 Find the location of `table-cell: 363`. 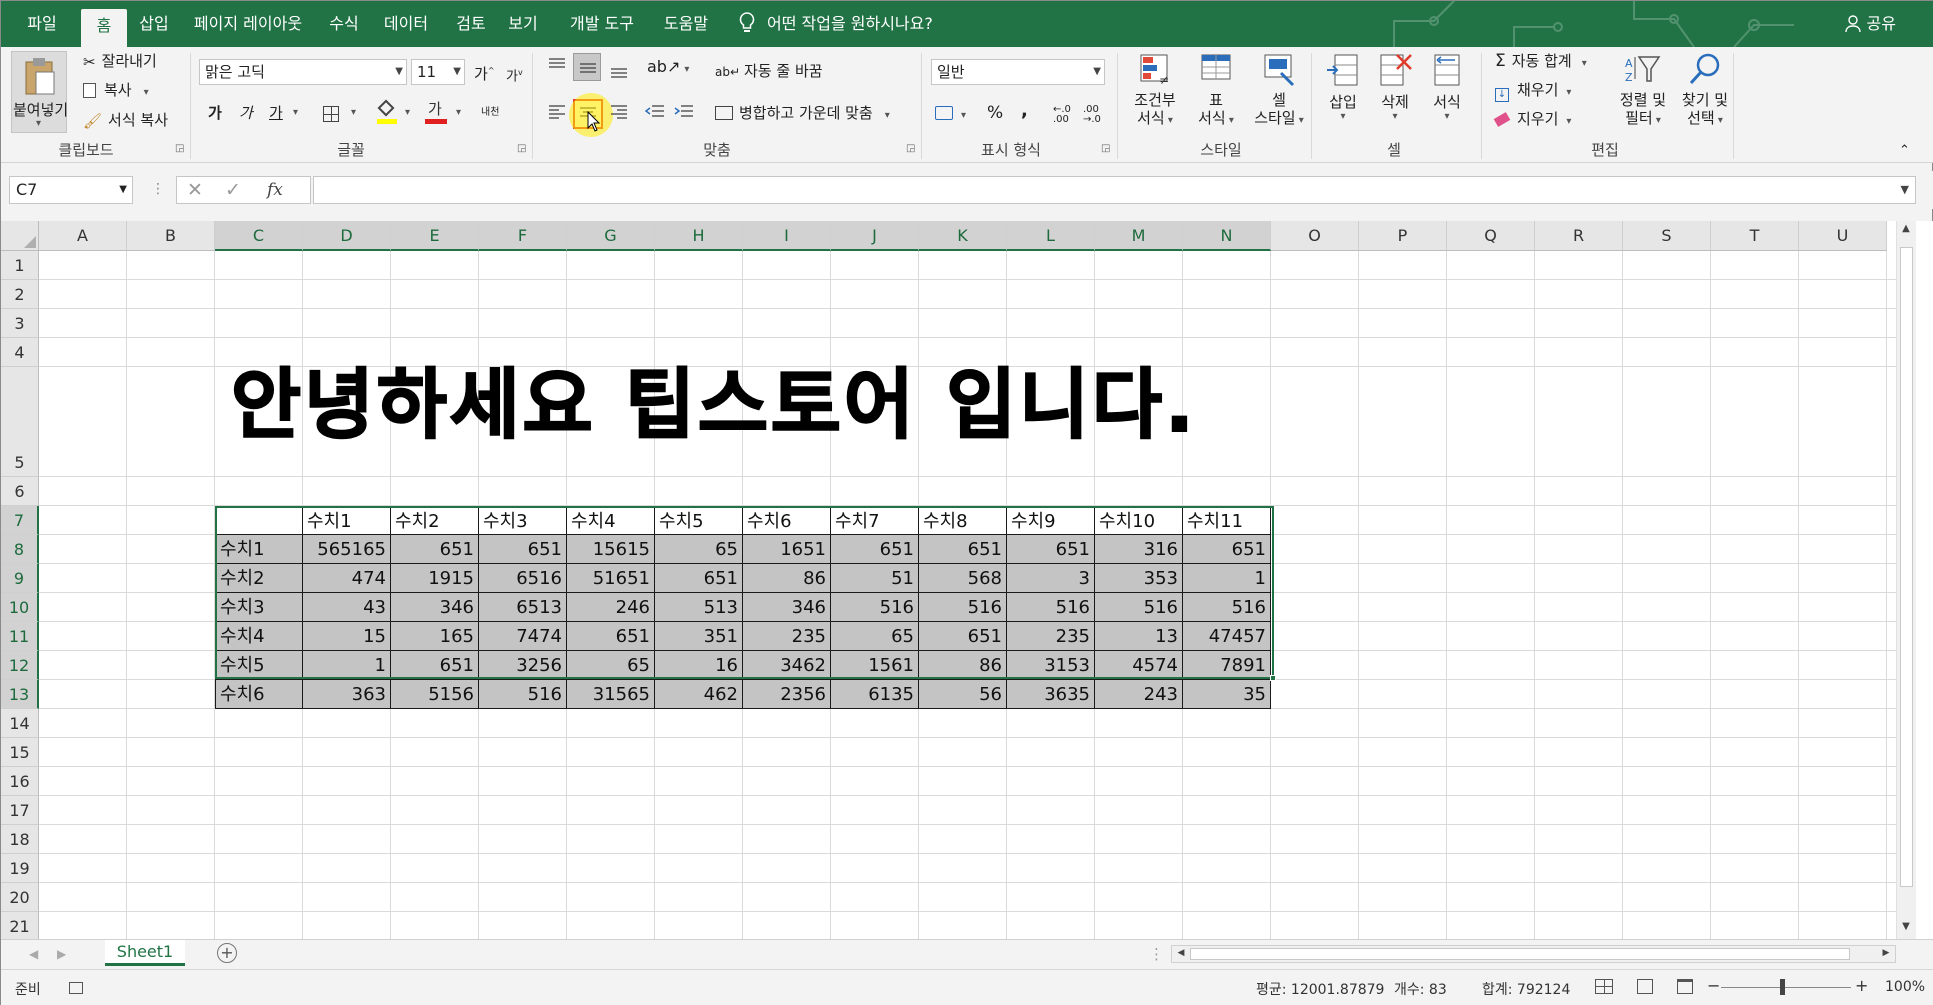

table-cell: 363 is located at coordinates (347, 694).